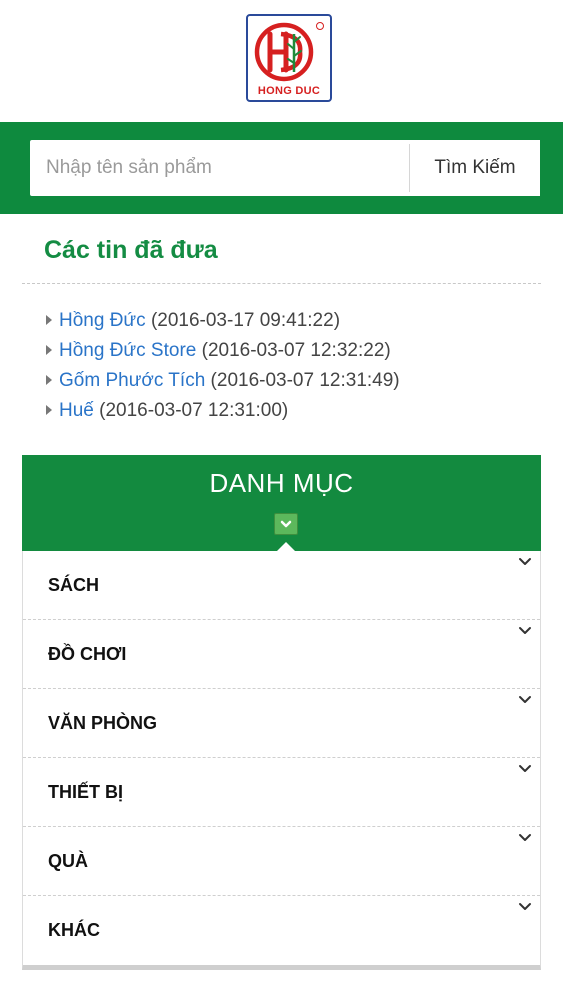 Image resolution: width=563 pixels, height=1000 pixels. I want to click on category-item-do-choi: ĐỒ CHƠI, so click(281, 654).